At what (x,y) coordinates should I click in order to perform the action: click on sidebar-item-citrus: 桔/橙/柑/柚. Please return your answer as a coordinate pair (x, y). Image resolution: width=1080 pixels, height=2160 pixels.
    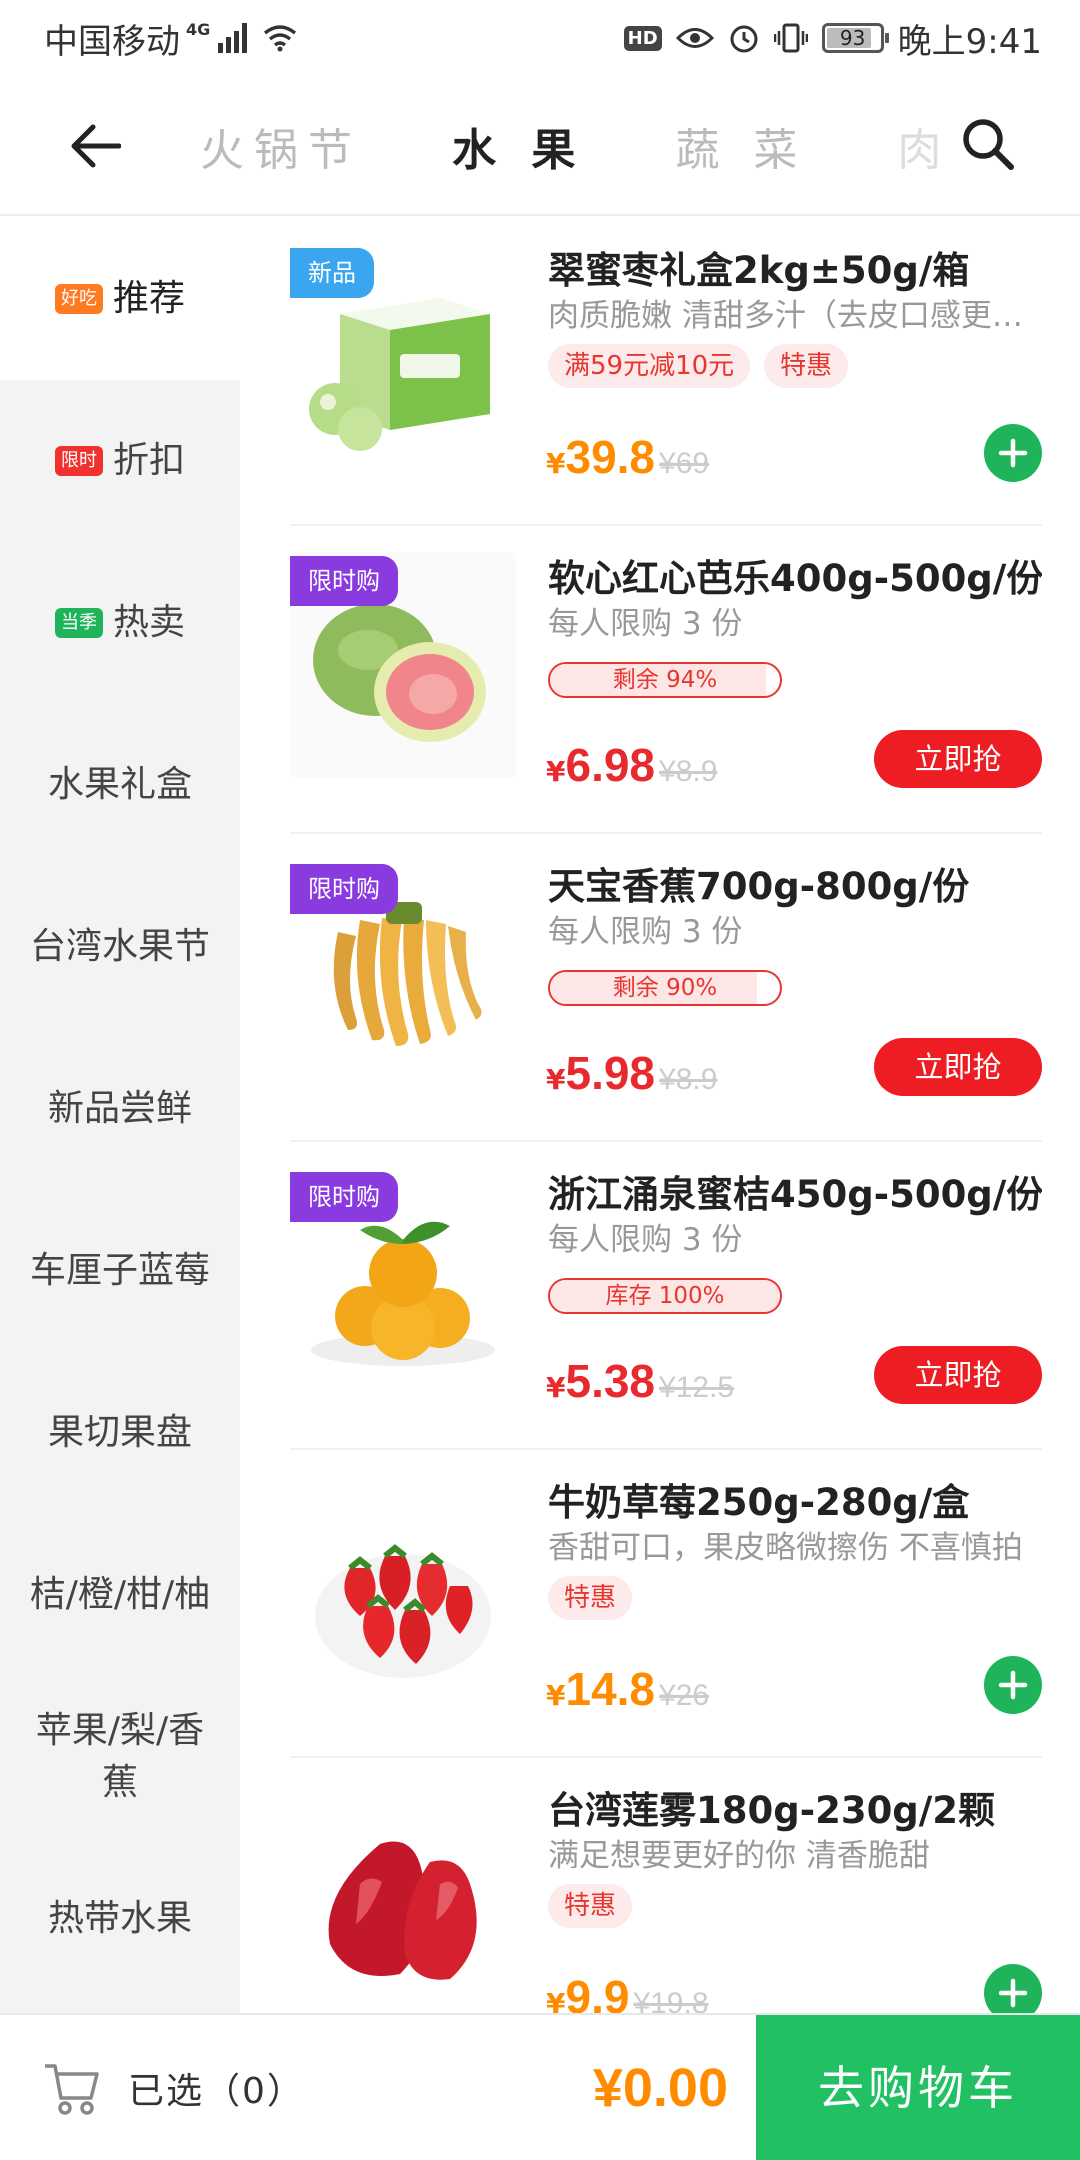
    Looking at the image, I should click on (120, 1595).